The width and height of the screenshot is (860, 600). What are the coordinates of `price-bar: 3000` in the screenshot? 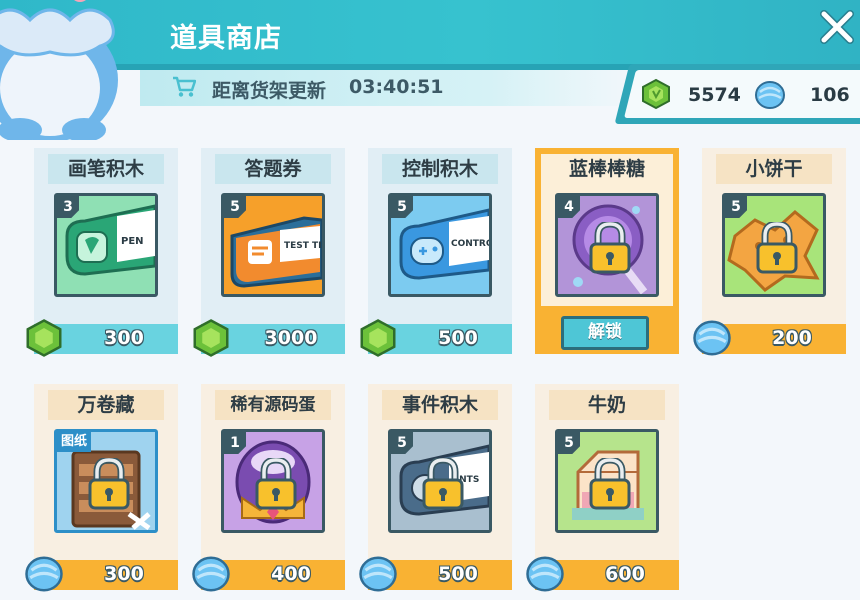 It's located at (269, 338).